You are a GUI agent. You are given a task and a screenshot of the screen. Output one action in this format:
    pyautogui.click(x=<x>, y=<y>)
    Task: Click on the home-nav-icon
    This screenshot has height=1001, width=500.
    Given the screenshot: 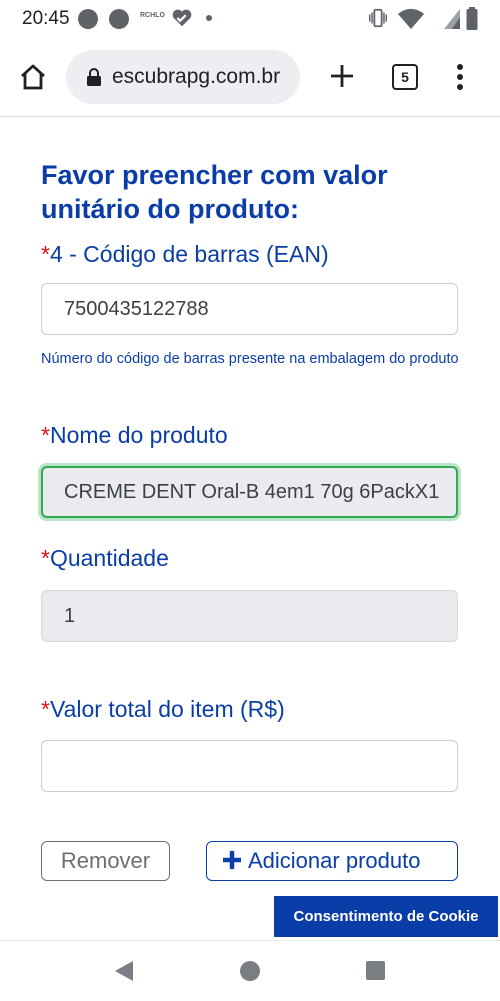 What is the action you would take?
    pyautogui.click(x=250, y=971)
    